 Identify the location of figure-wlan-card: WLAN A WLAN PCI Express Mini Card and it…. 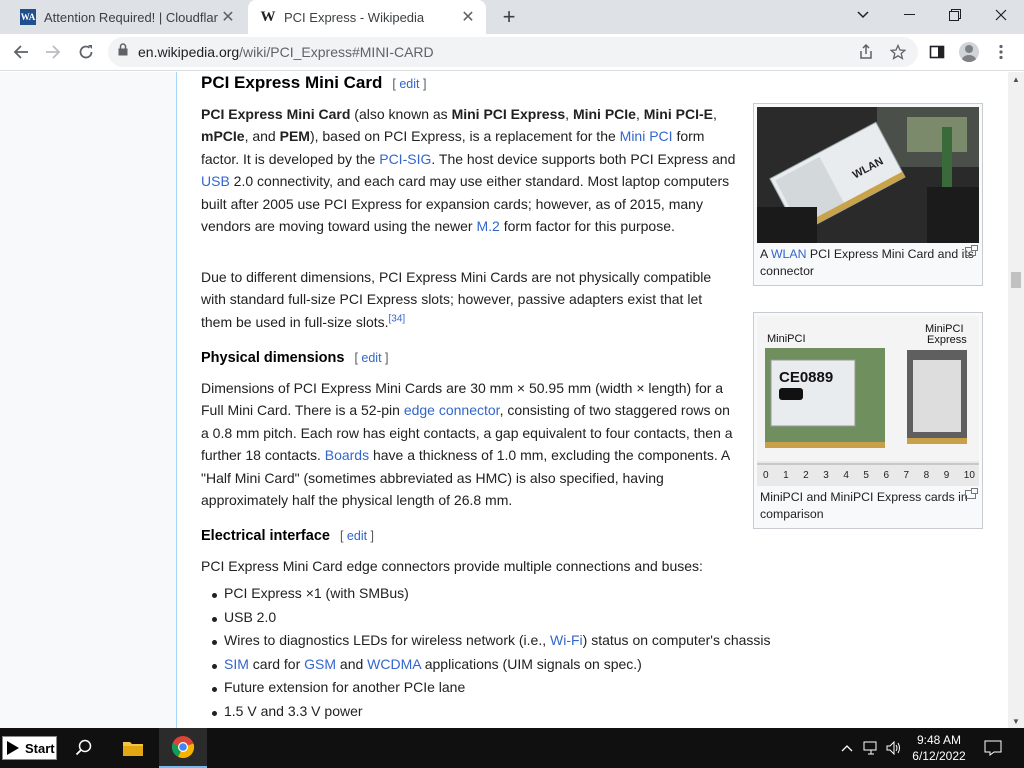
(868, 194).